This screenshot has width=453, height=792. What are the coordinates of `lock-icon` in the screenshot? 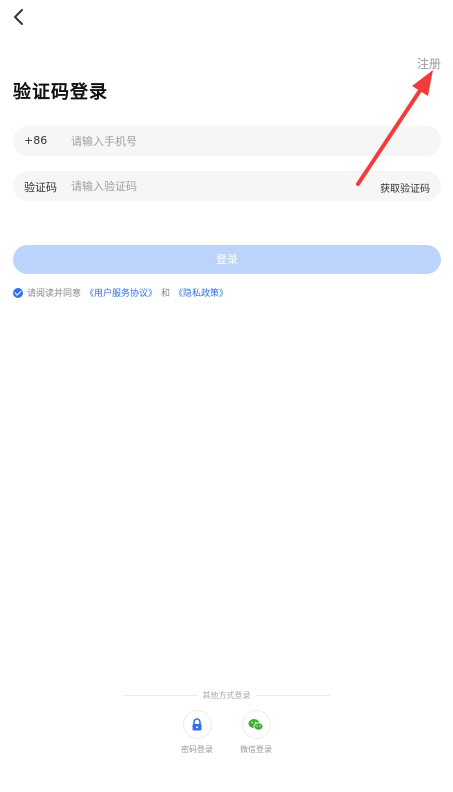 It's located at (197, 724).